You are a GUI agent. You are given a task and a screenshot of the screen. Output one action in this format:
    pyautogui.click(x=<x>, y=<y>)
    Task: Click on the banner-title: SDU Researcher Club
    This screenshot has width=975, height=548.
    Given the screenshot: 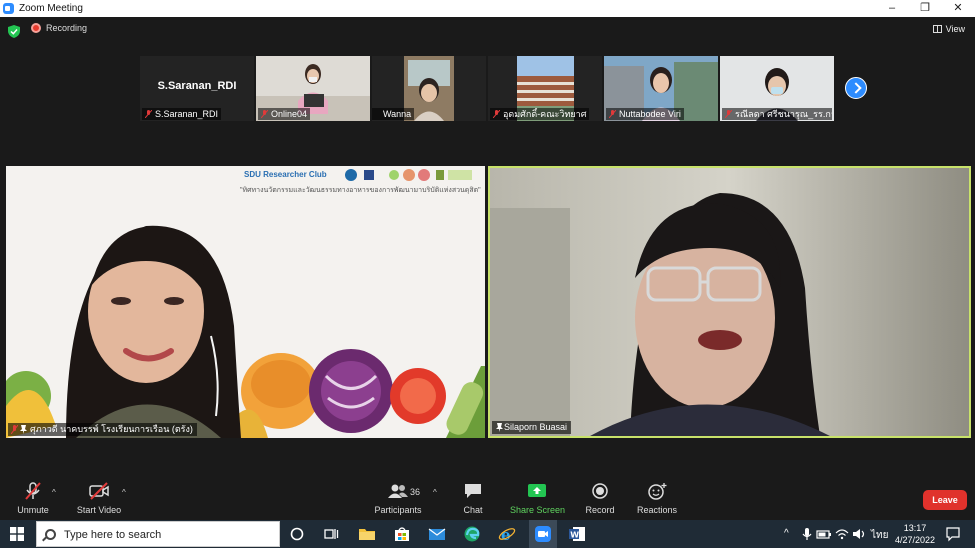 What is the action you would take?
    pyautogui.click(x=285, y=174)
    